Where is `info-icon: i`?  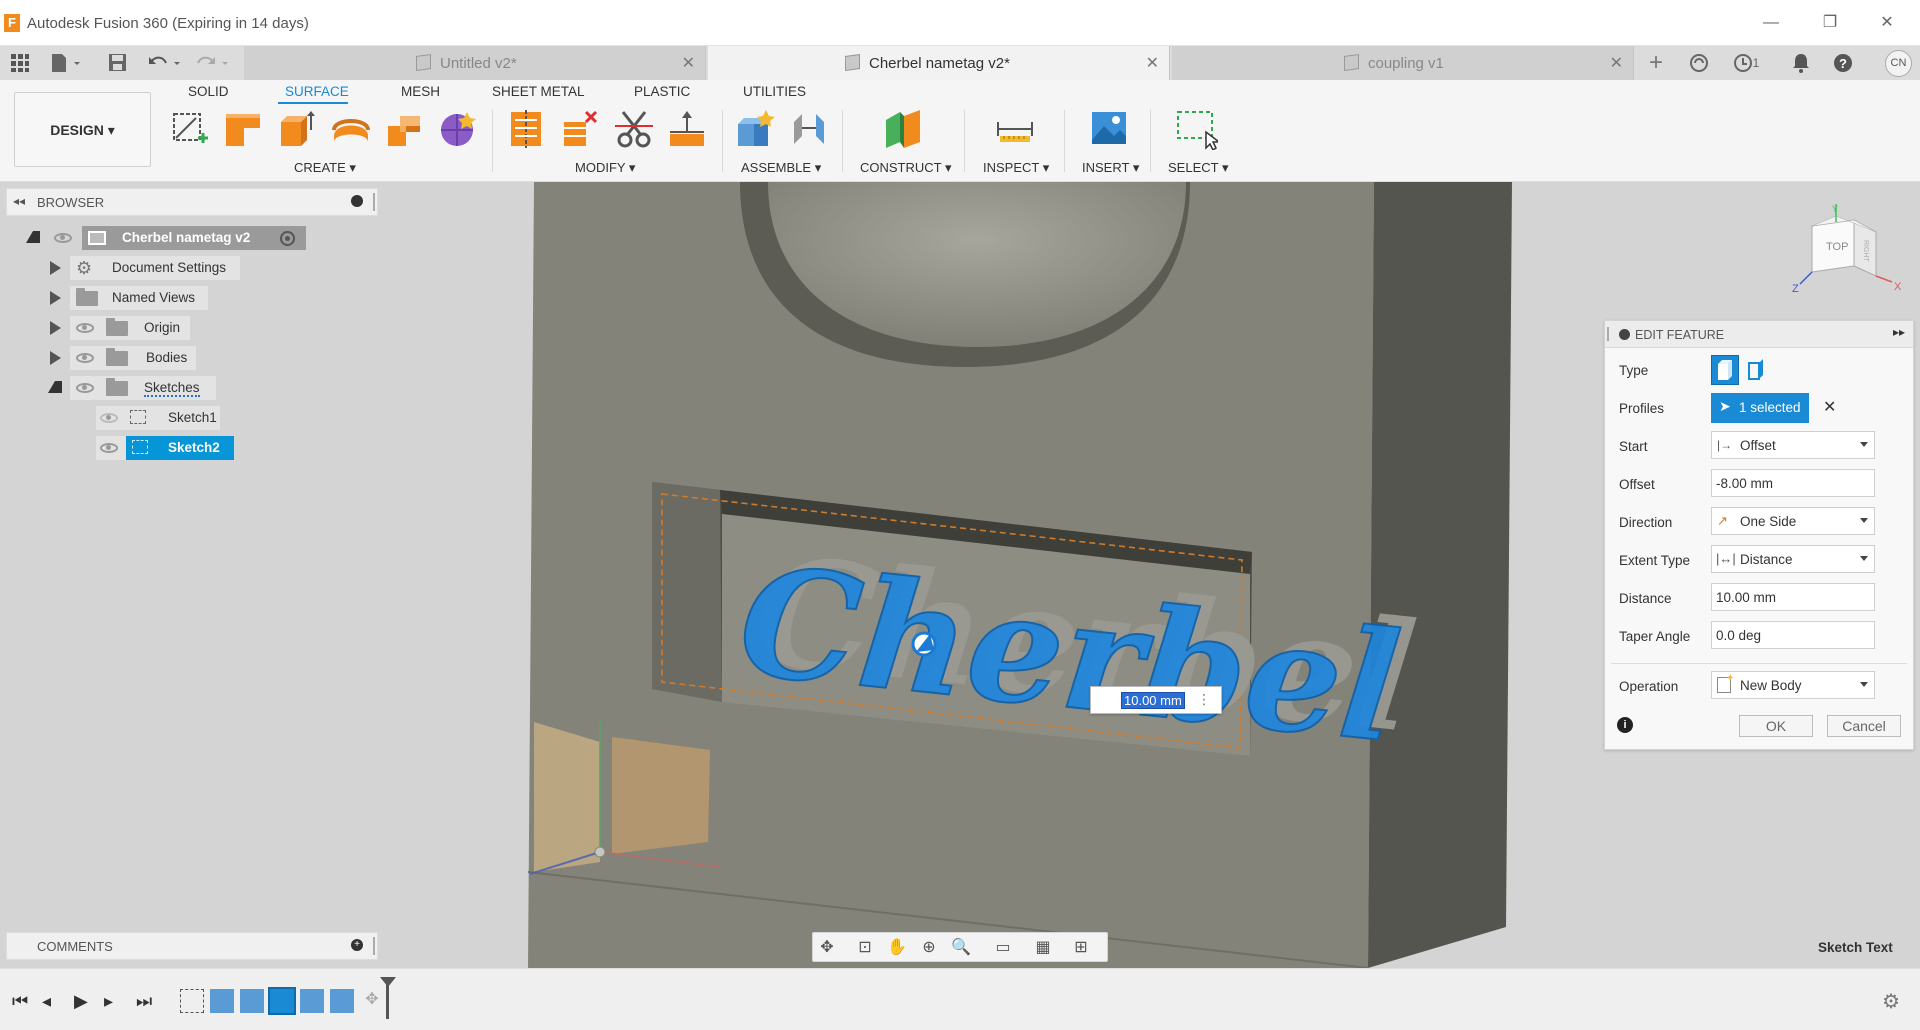 info-icon: i is located at coordinates (1625, 725).